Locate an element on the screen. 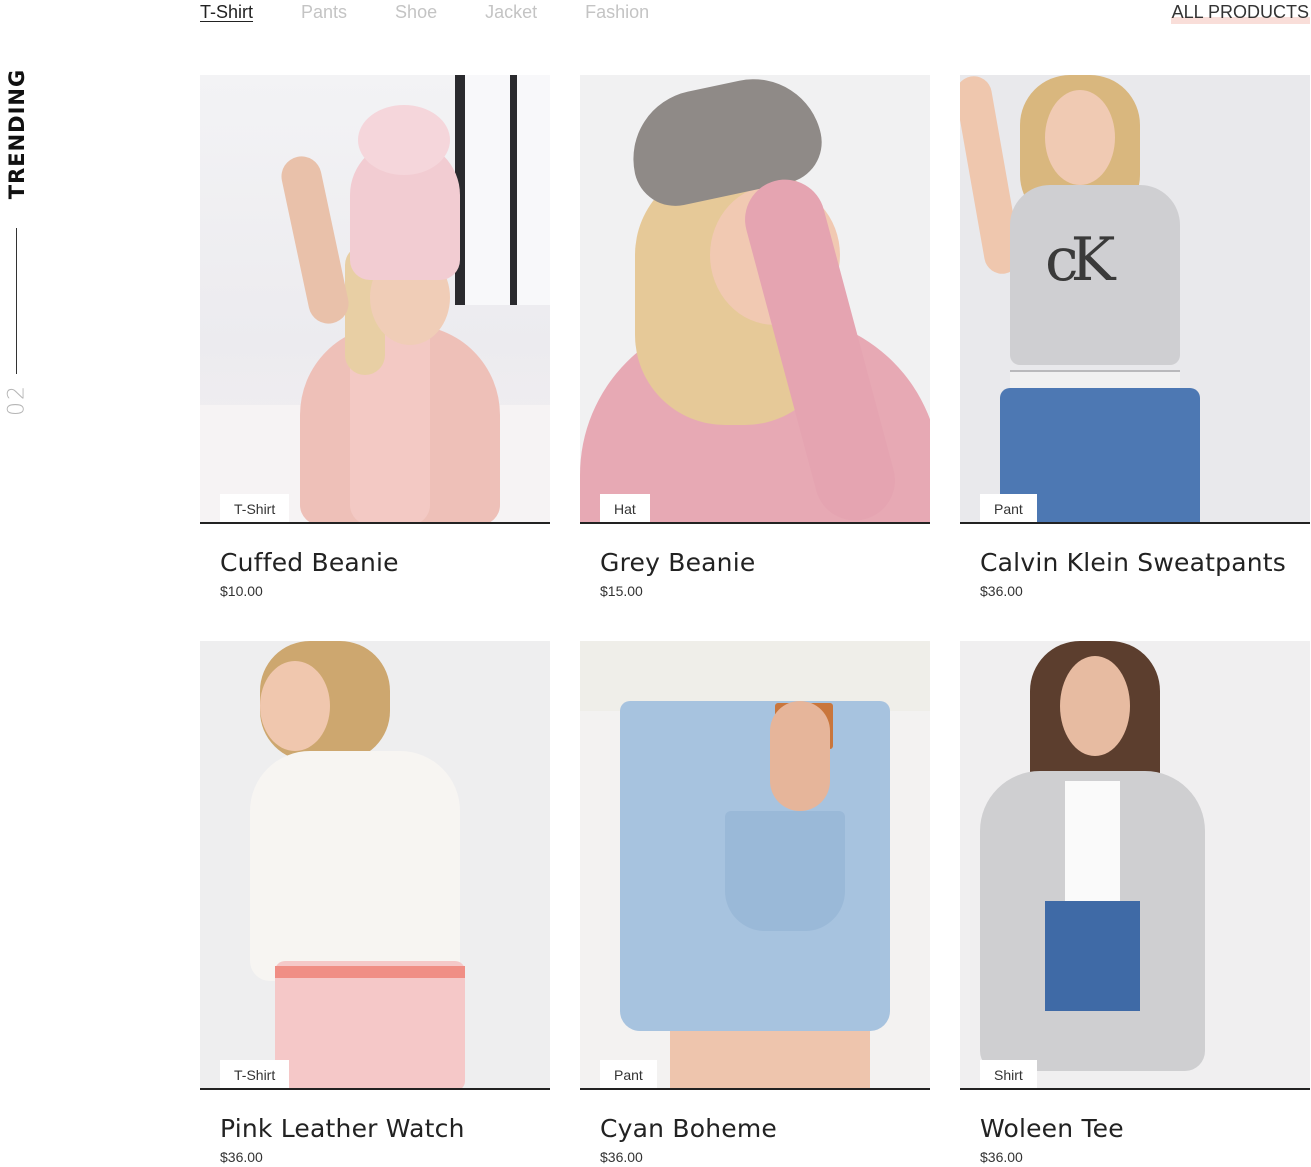 This screenshot has height=1167, width=1311. rail-divider is located at coordinates (16, 301).